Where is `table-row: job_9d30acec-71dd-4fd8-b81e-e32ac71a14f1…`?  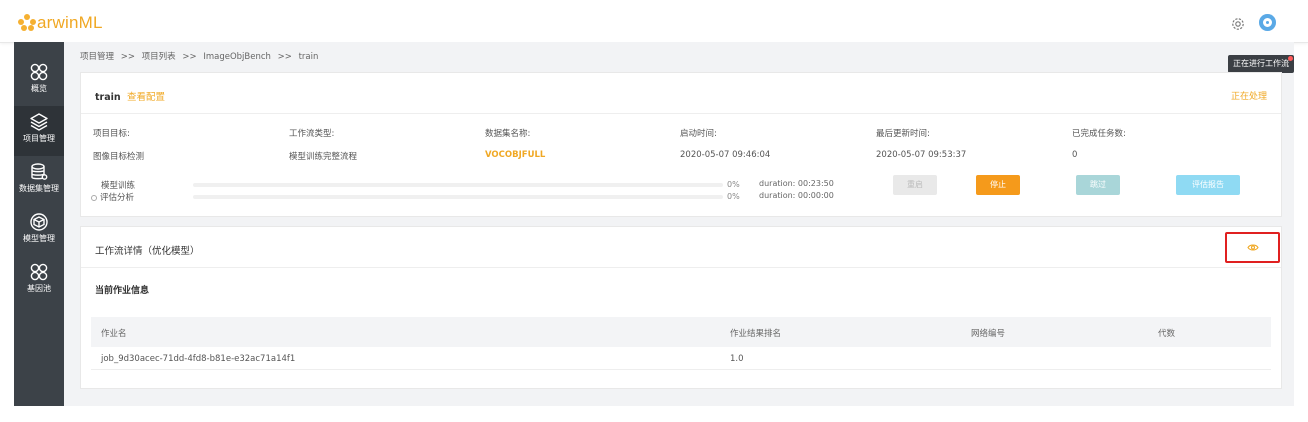 table-row: job_9d30acec-71dd-4fd8-b81e-e32ac71a14f1… is located at coordinates (681, 358).